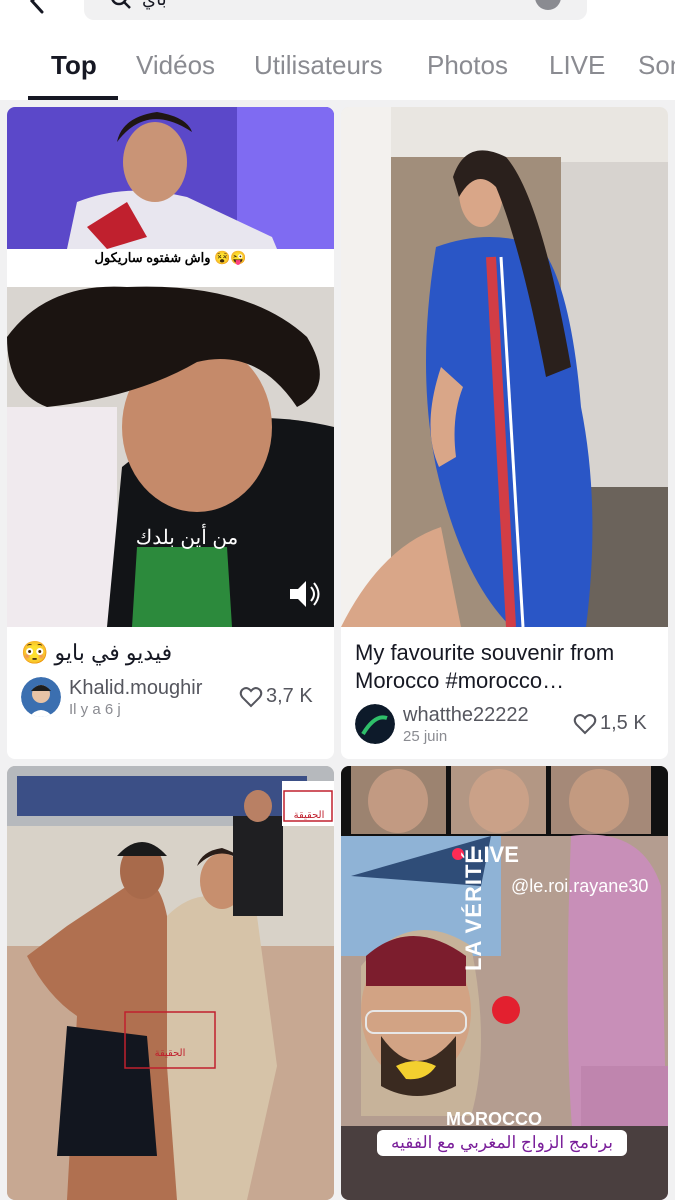 This screenshot has height=1200, width=675. I want to click on post-date: 25 juin, so click(425, 736).